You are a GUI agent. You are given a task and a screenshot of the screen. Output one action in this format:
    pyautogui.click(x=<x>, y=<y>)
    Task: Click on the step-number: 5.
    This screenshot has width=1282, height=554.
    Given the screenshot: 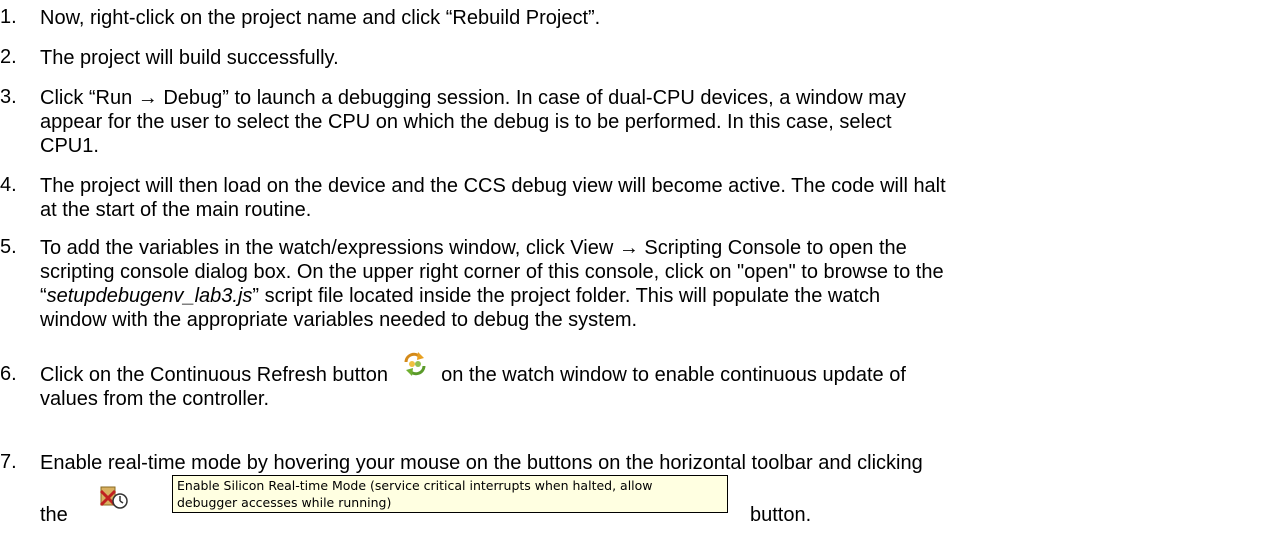 What is the action you would take?
    pyautogui.click(x=8, y=247)
    